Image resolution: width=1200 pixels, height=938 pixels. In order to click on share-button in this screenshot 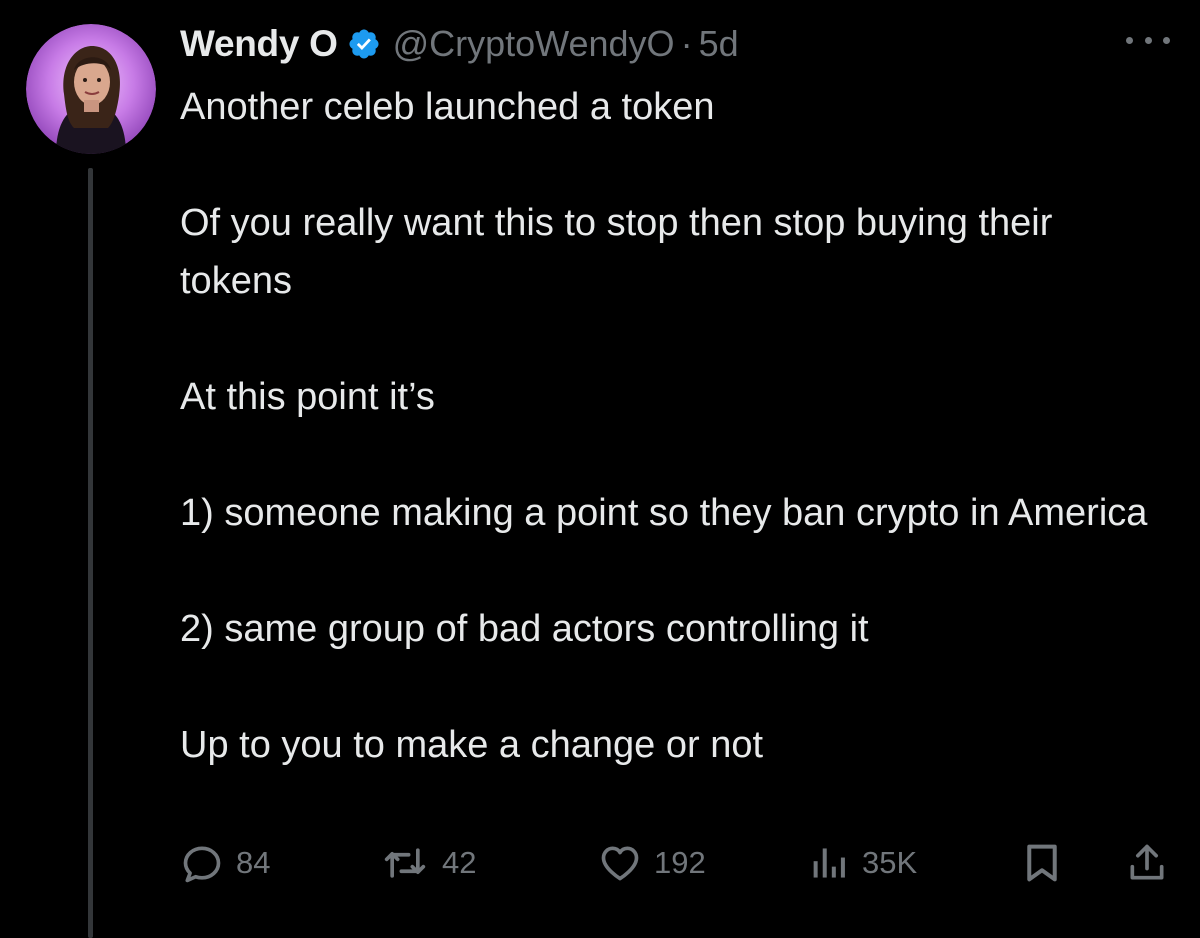, I will do `click(1147, 863)`.